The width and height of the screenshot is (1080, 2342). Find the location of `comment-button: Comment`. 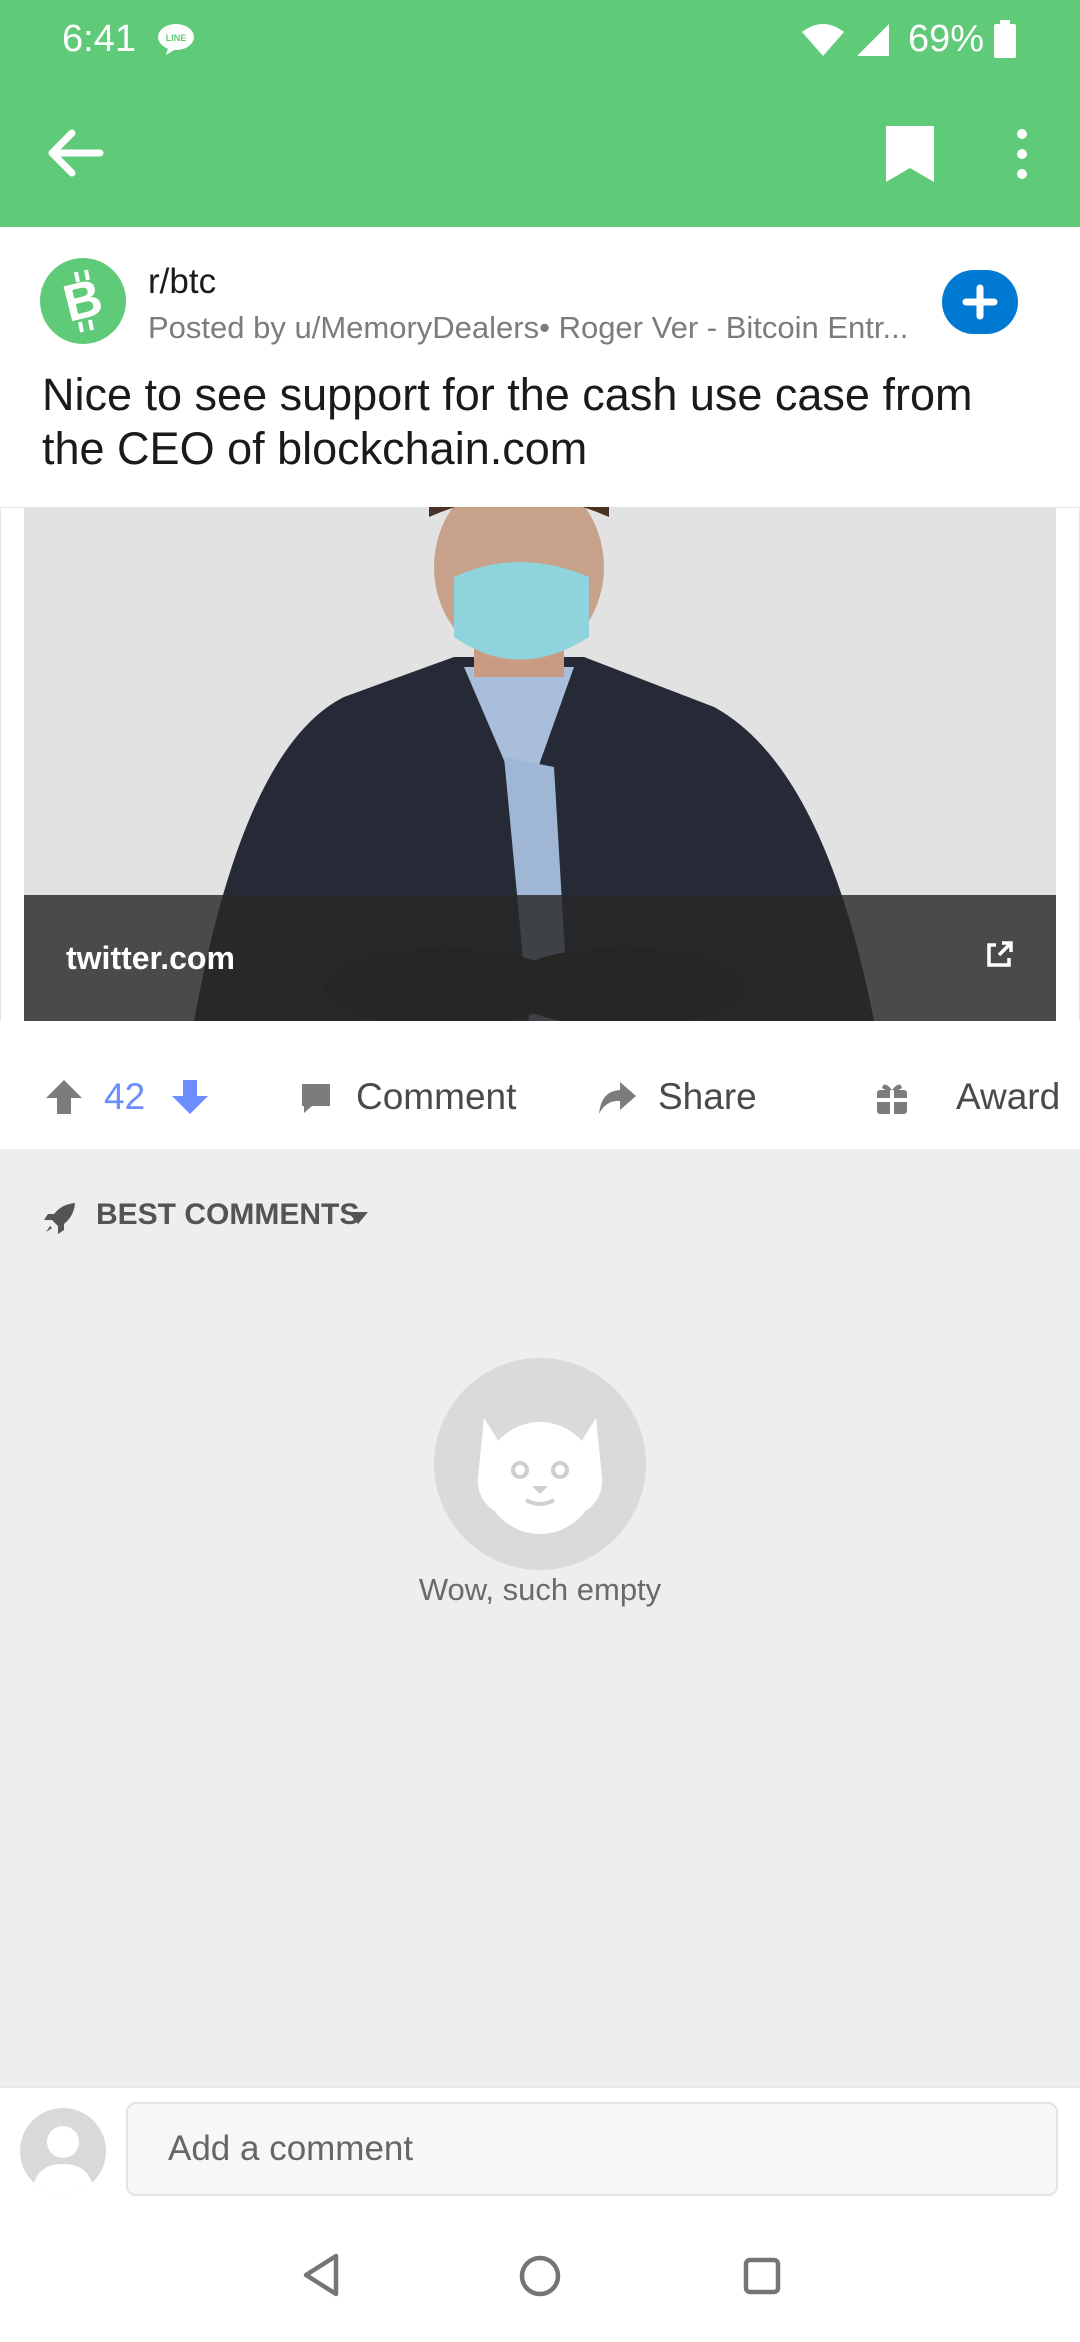

comment-button: Comment is located at coordinates (412, 1098).